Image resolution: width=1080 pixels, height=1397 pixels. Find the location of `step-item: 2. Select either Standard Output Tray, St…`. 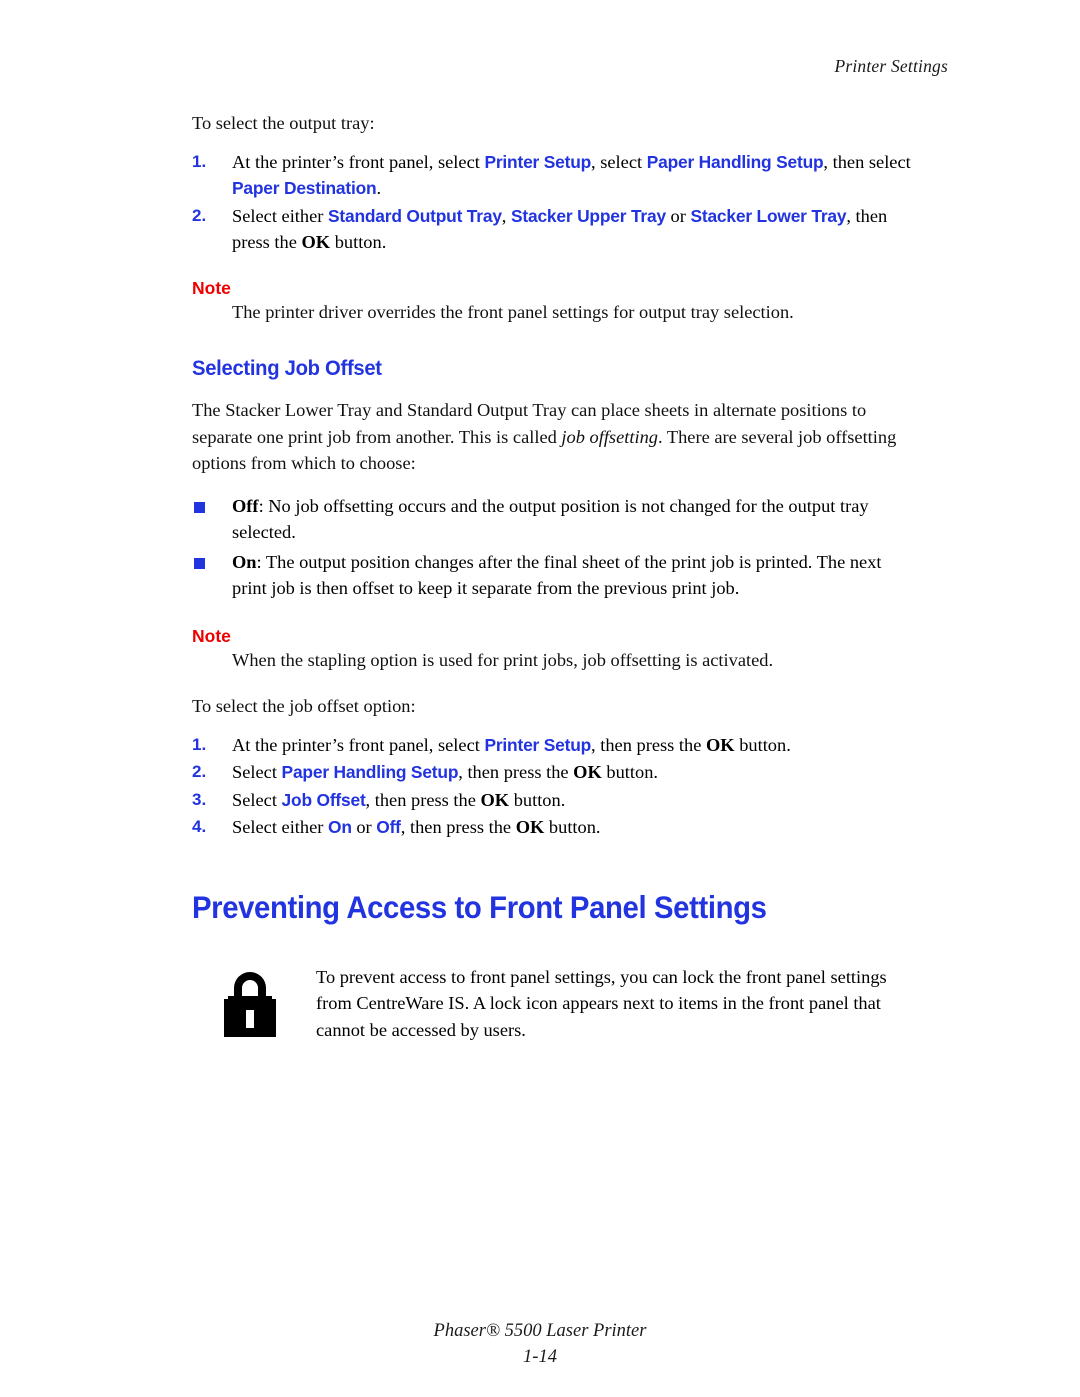

step-item: 2. Select either Standard Output Tray, St… is located at coordinates (553, 229).